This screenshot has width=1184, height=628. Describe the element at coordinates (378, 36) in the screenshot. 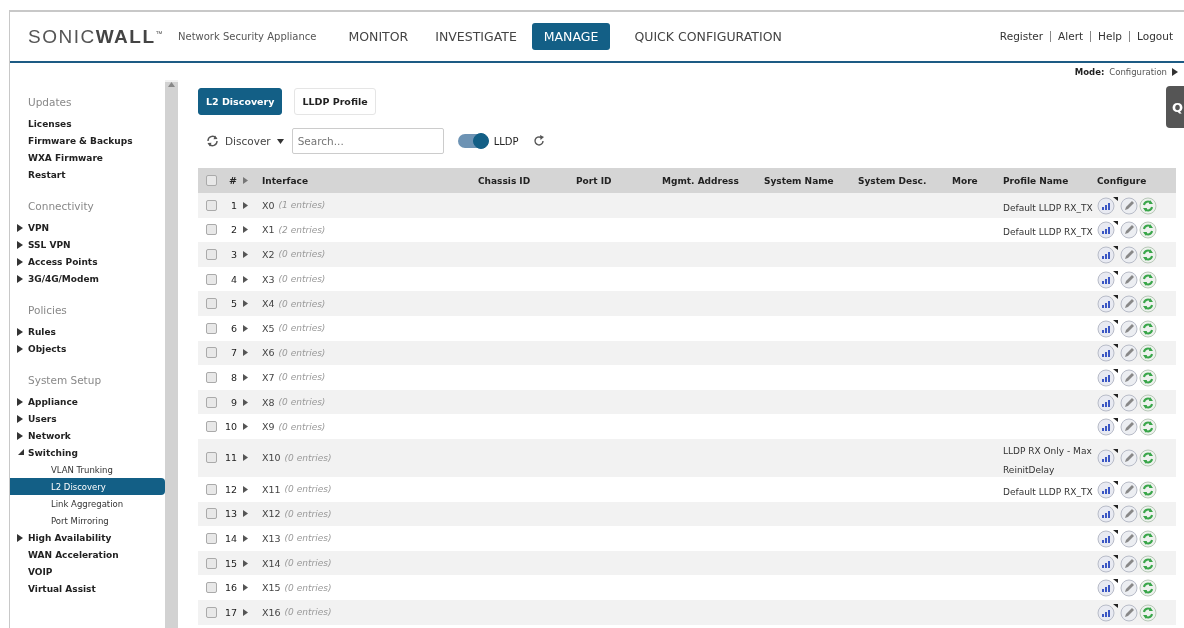

I see `nav-tab: MONITOR` at that location.